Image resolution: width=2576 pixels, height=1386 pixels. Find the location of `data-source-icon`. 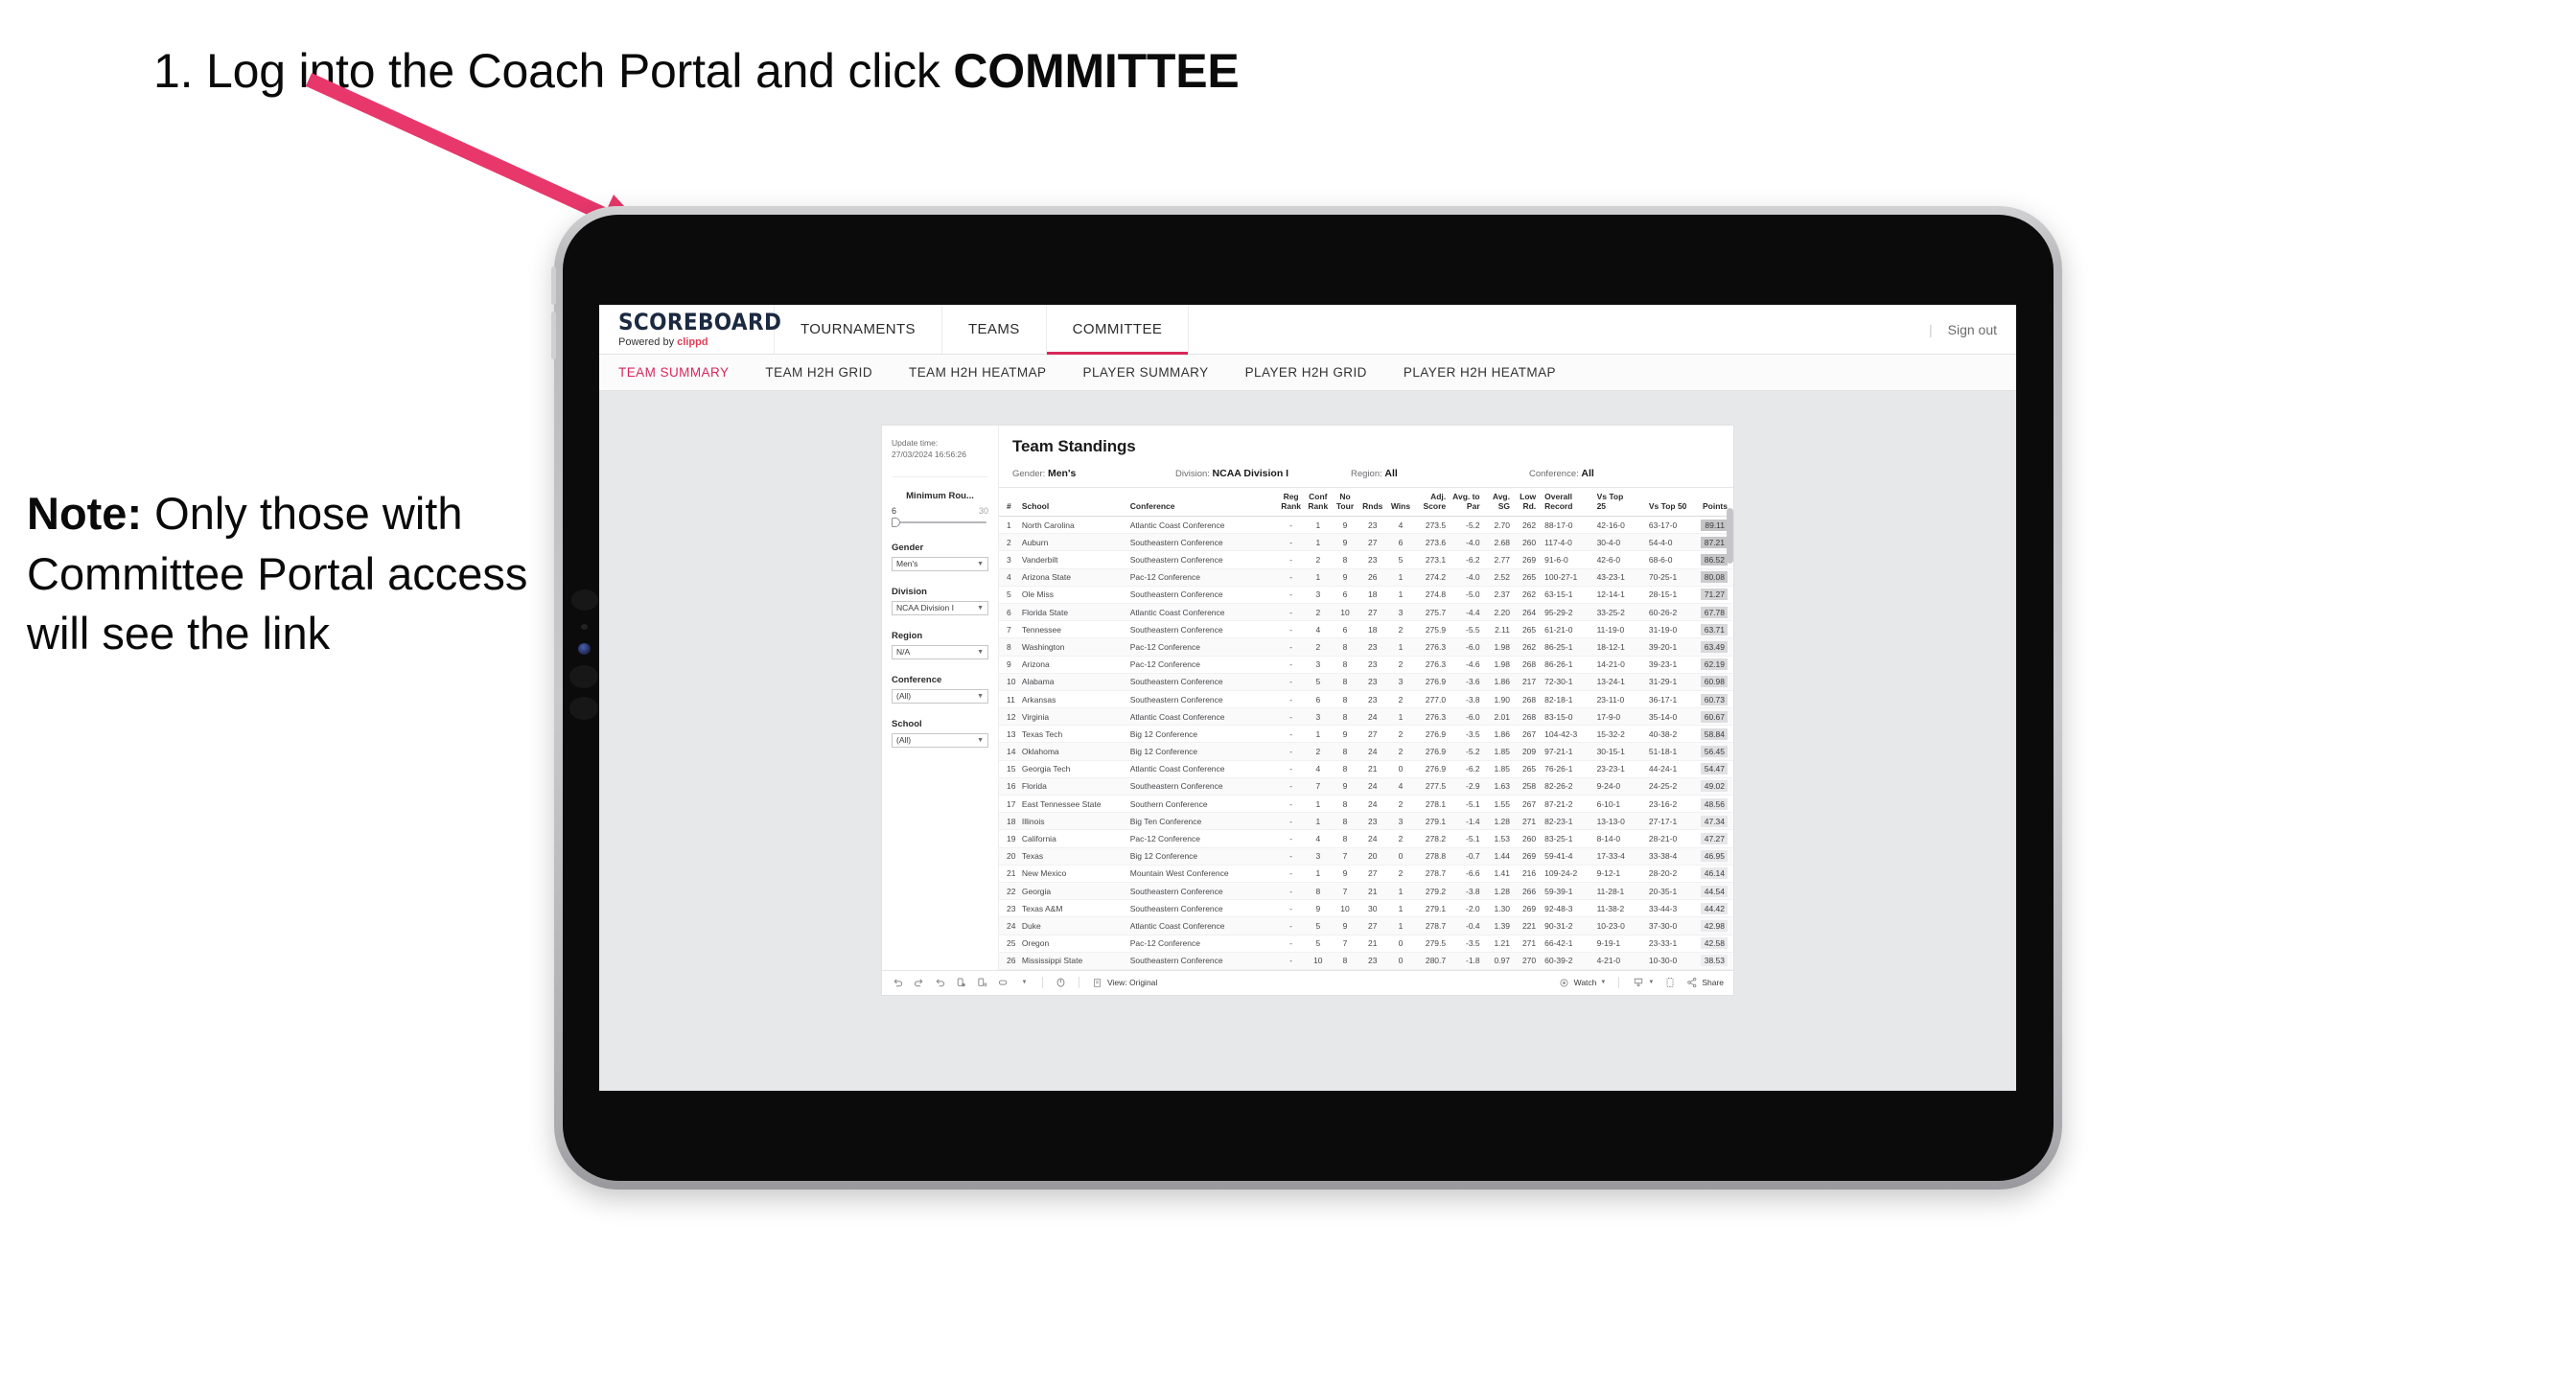

data-source-icon is located at coordinates (1004, 983).